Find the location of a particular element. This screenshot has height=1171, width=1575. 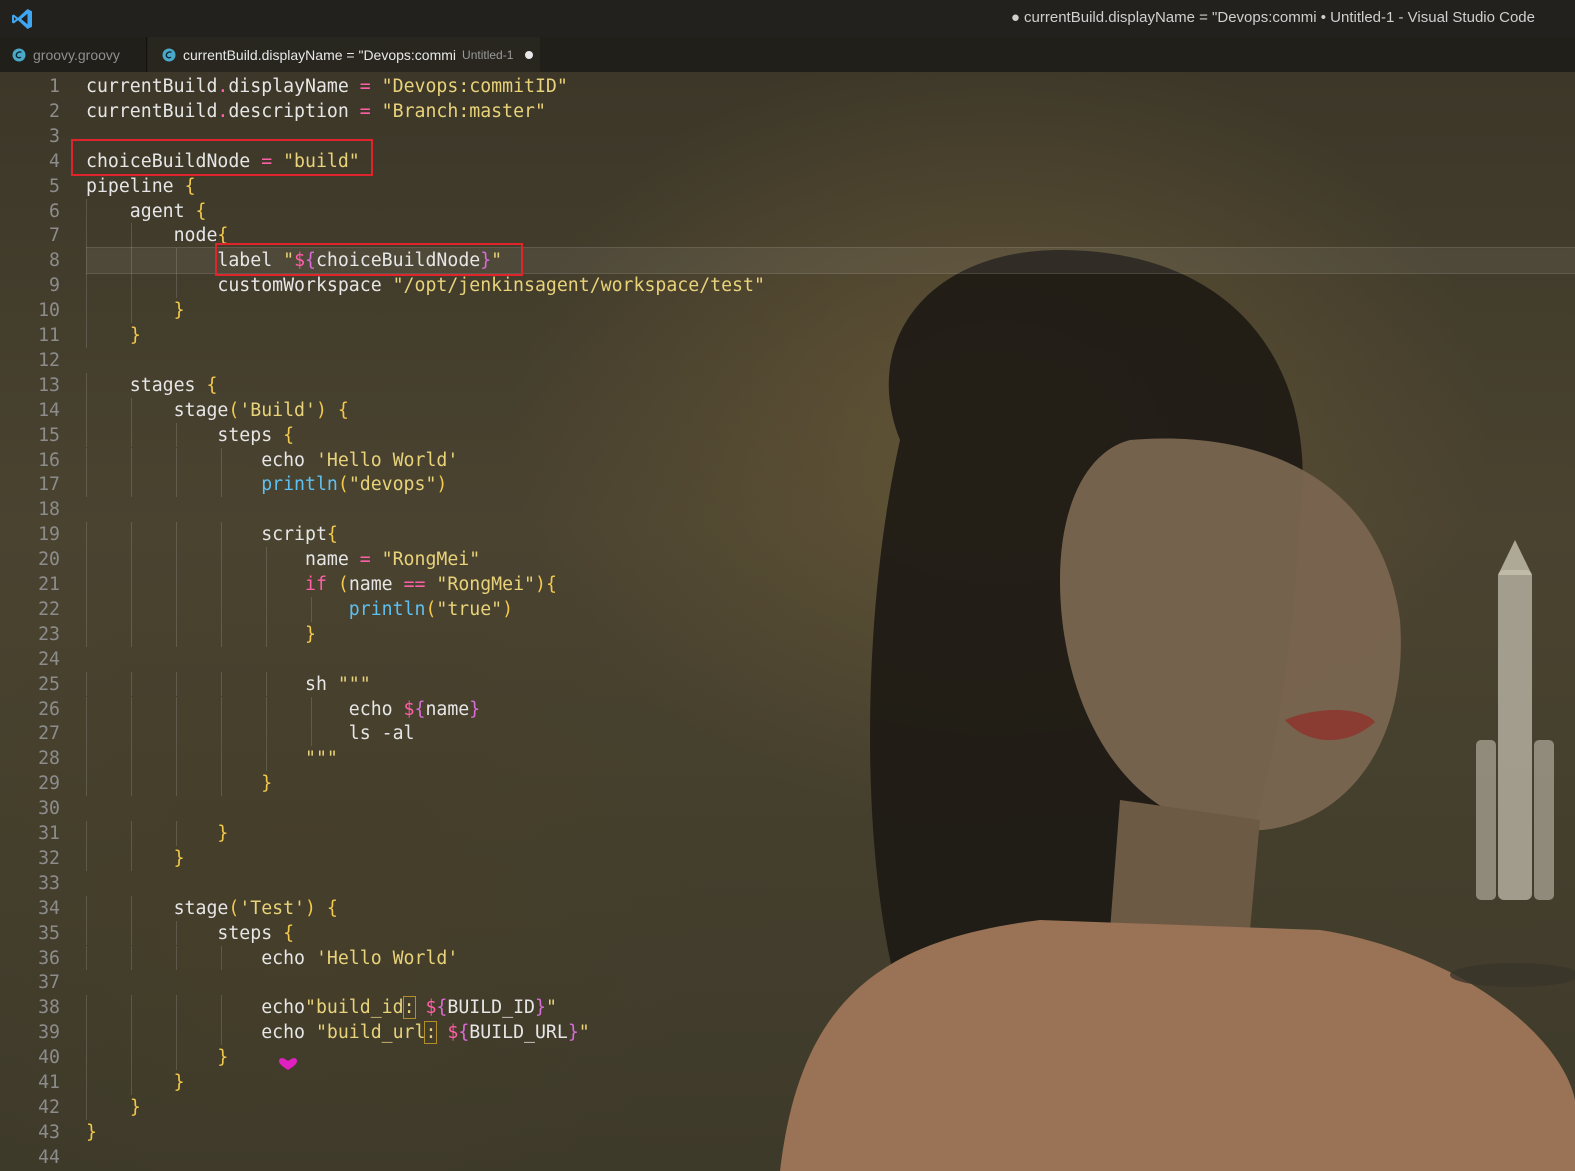

tab-groovy-groovy: groovy.groovy is located at coordinates (73, 54).